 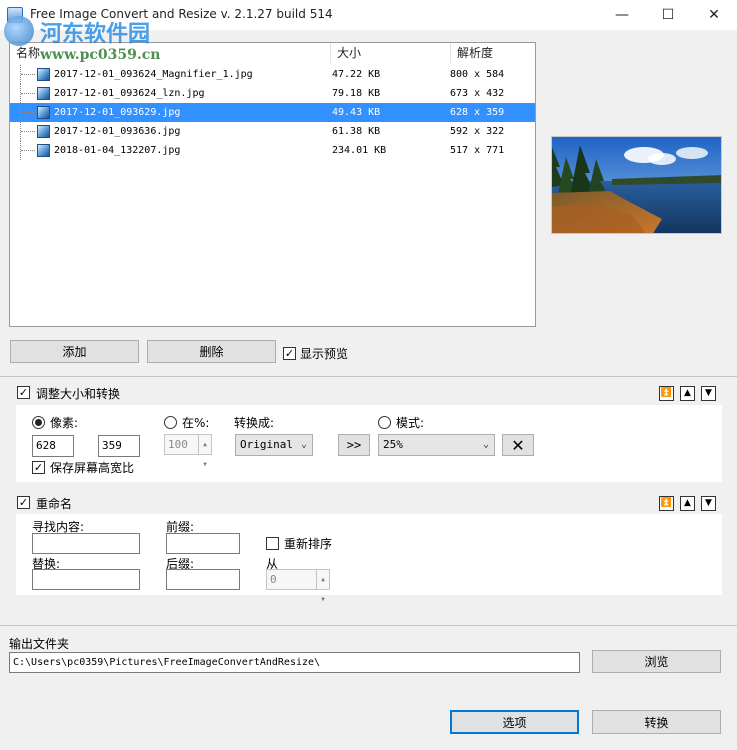 I want to click on show-preview-checkbox: ✓, so click(x=289, y=353).